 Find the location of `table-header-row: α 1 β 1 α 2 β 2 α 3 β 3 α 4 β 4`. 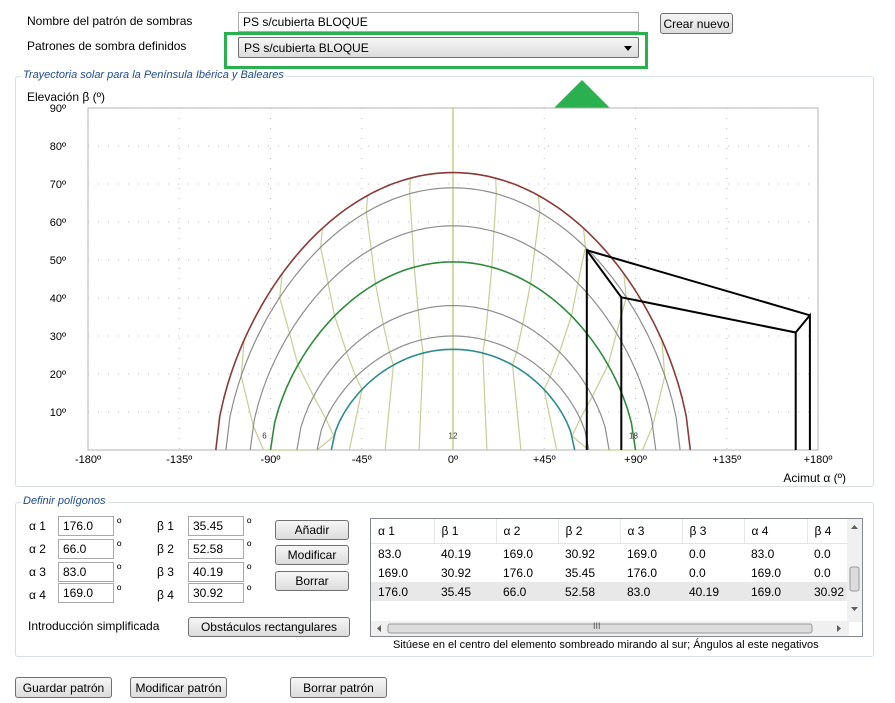

table-header-row: α 1 β 1 α 2 β 2 α 3 β 3 α 4 β 4 is located at coordinates (610, 531).